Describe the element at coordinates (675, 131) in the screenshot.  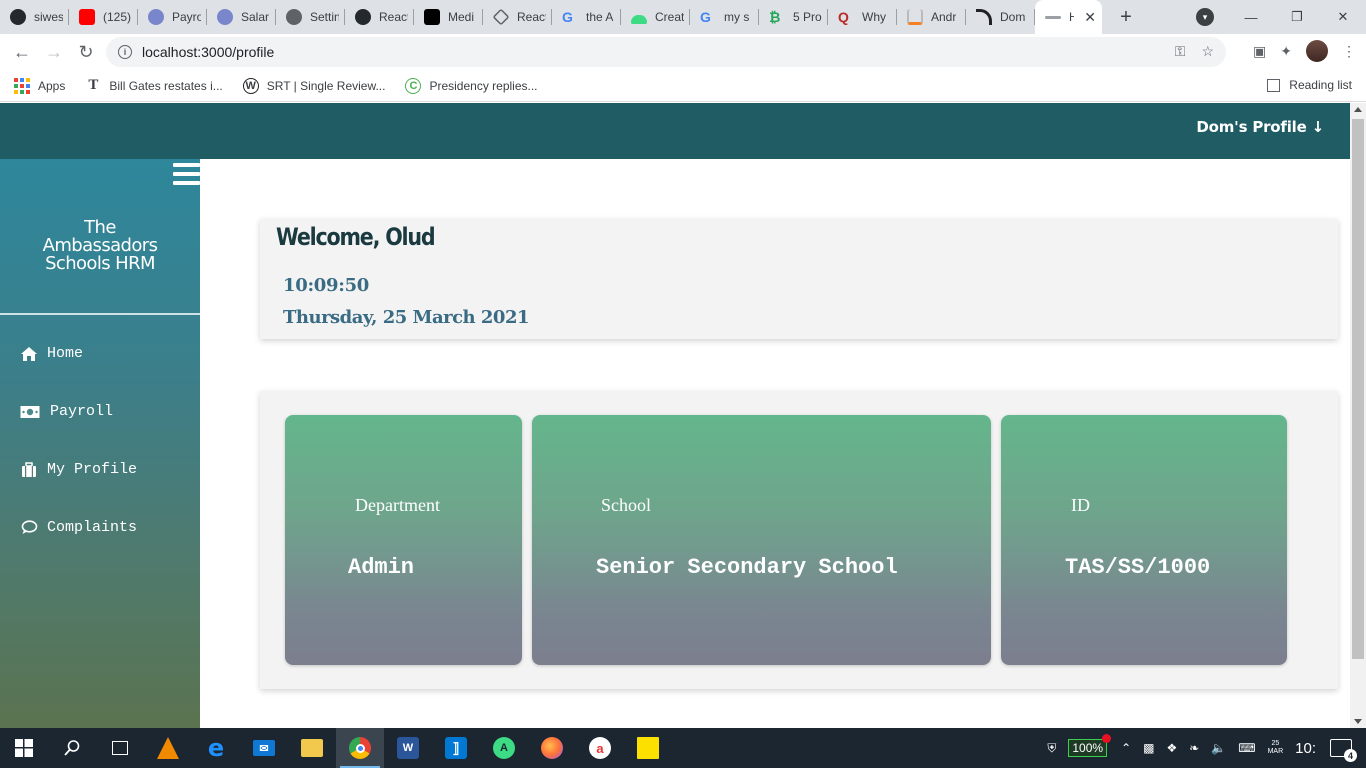
I see `app-header: Dom's Profile ↓` at that location.